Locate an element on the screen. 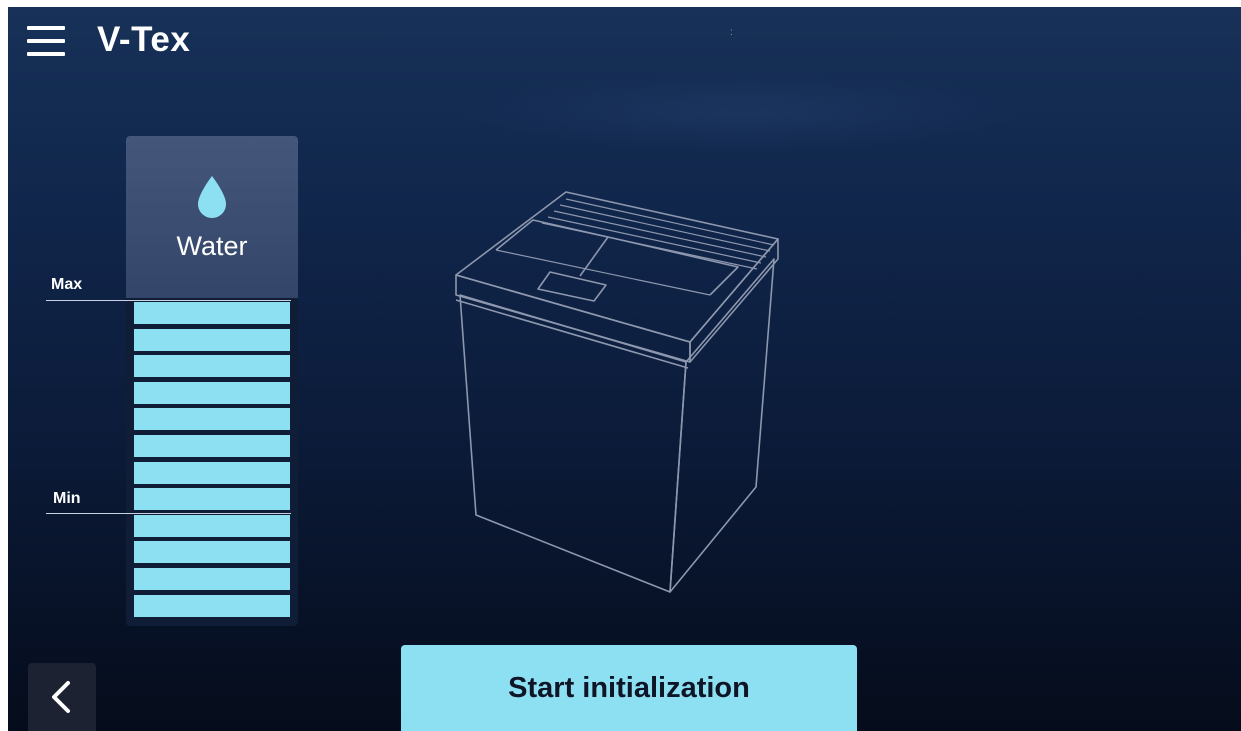 Image resolution: width=1241 pixels, height=731 pixels. water-level-panel: Water is located at coordinates (212, 381).